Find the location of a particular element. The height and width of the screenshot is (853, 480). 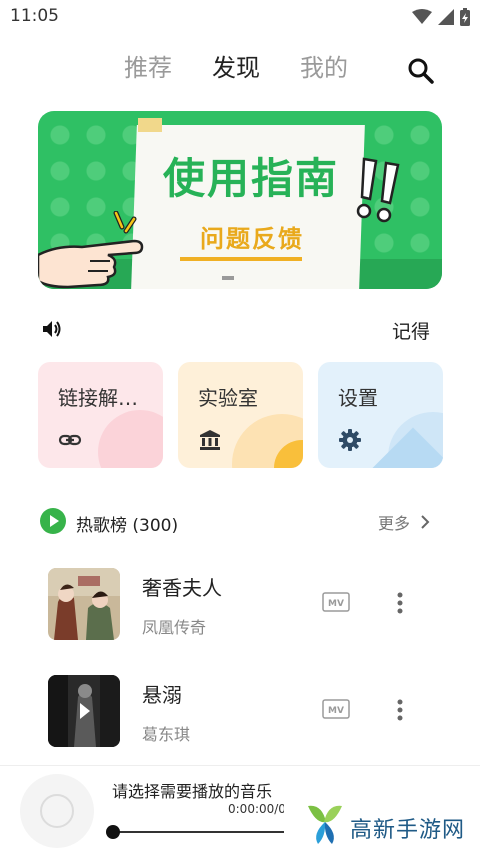

tab-mine: 我的 is located at coordinates (324, 65).